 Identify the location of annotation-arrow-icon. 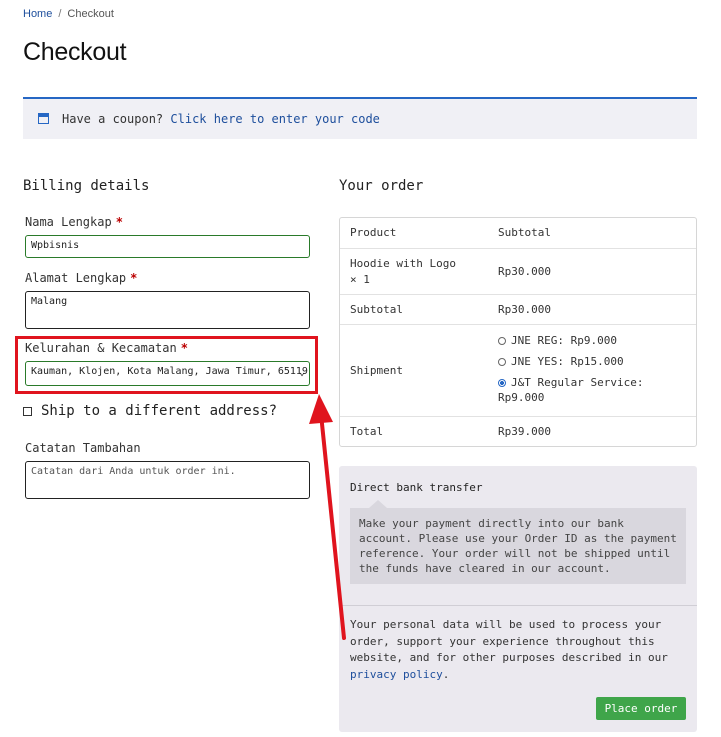
(327, 517).